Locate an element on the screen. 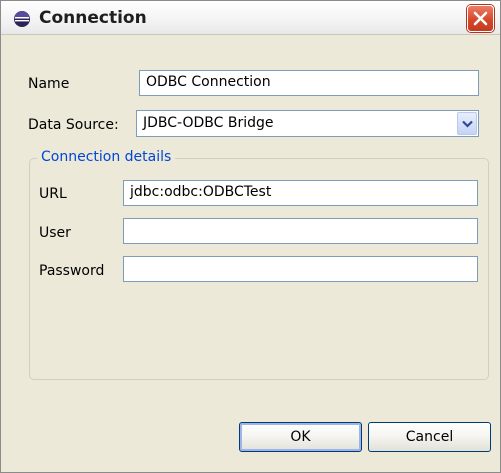 The height and width of the screenshot is (473, 501). datasource-label: Data Source: is located at coordinates (73, 125).